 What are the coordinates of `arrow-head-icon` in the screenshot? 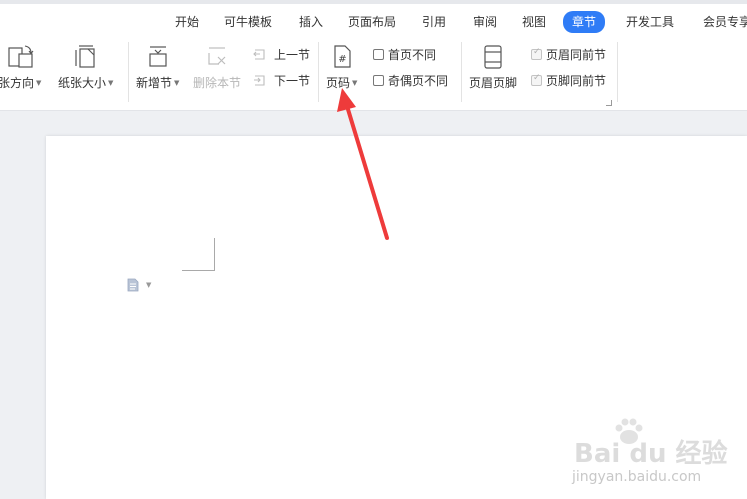 It's located at (346, 100).